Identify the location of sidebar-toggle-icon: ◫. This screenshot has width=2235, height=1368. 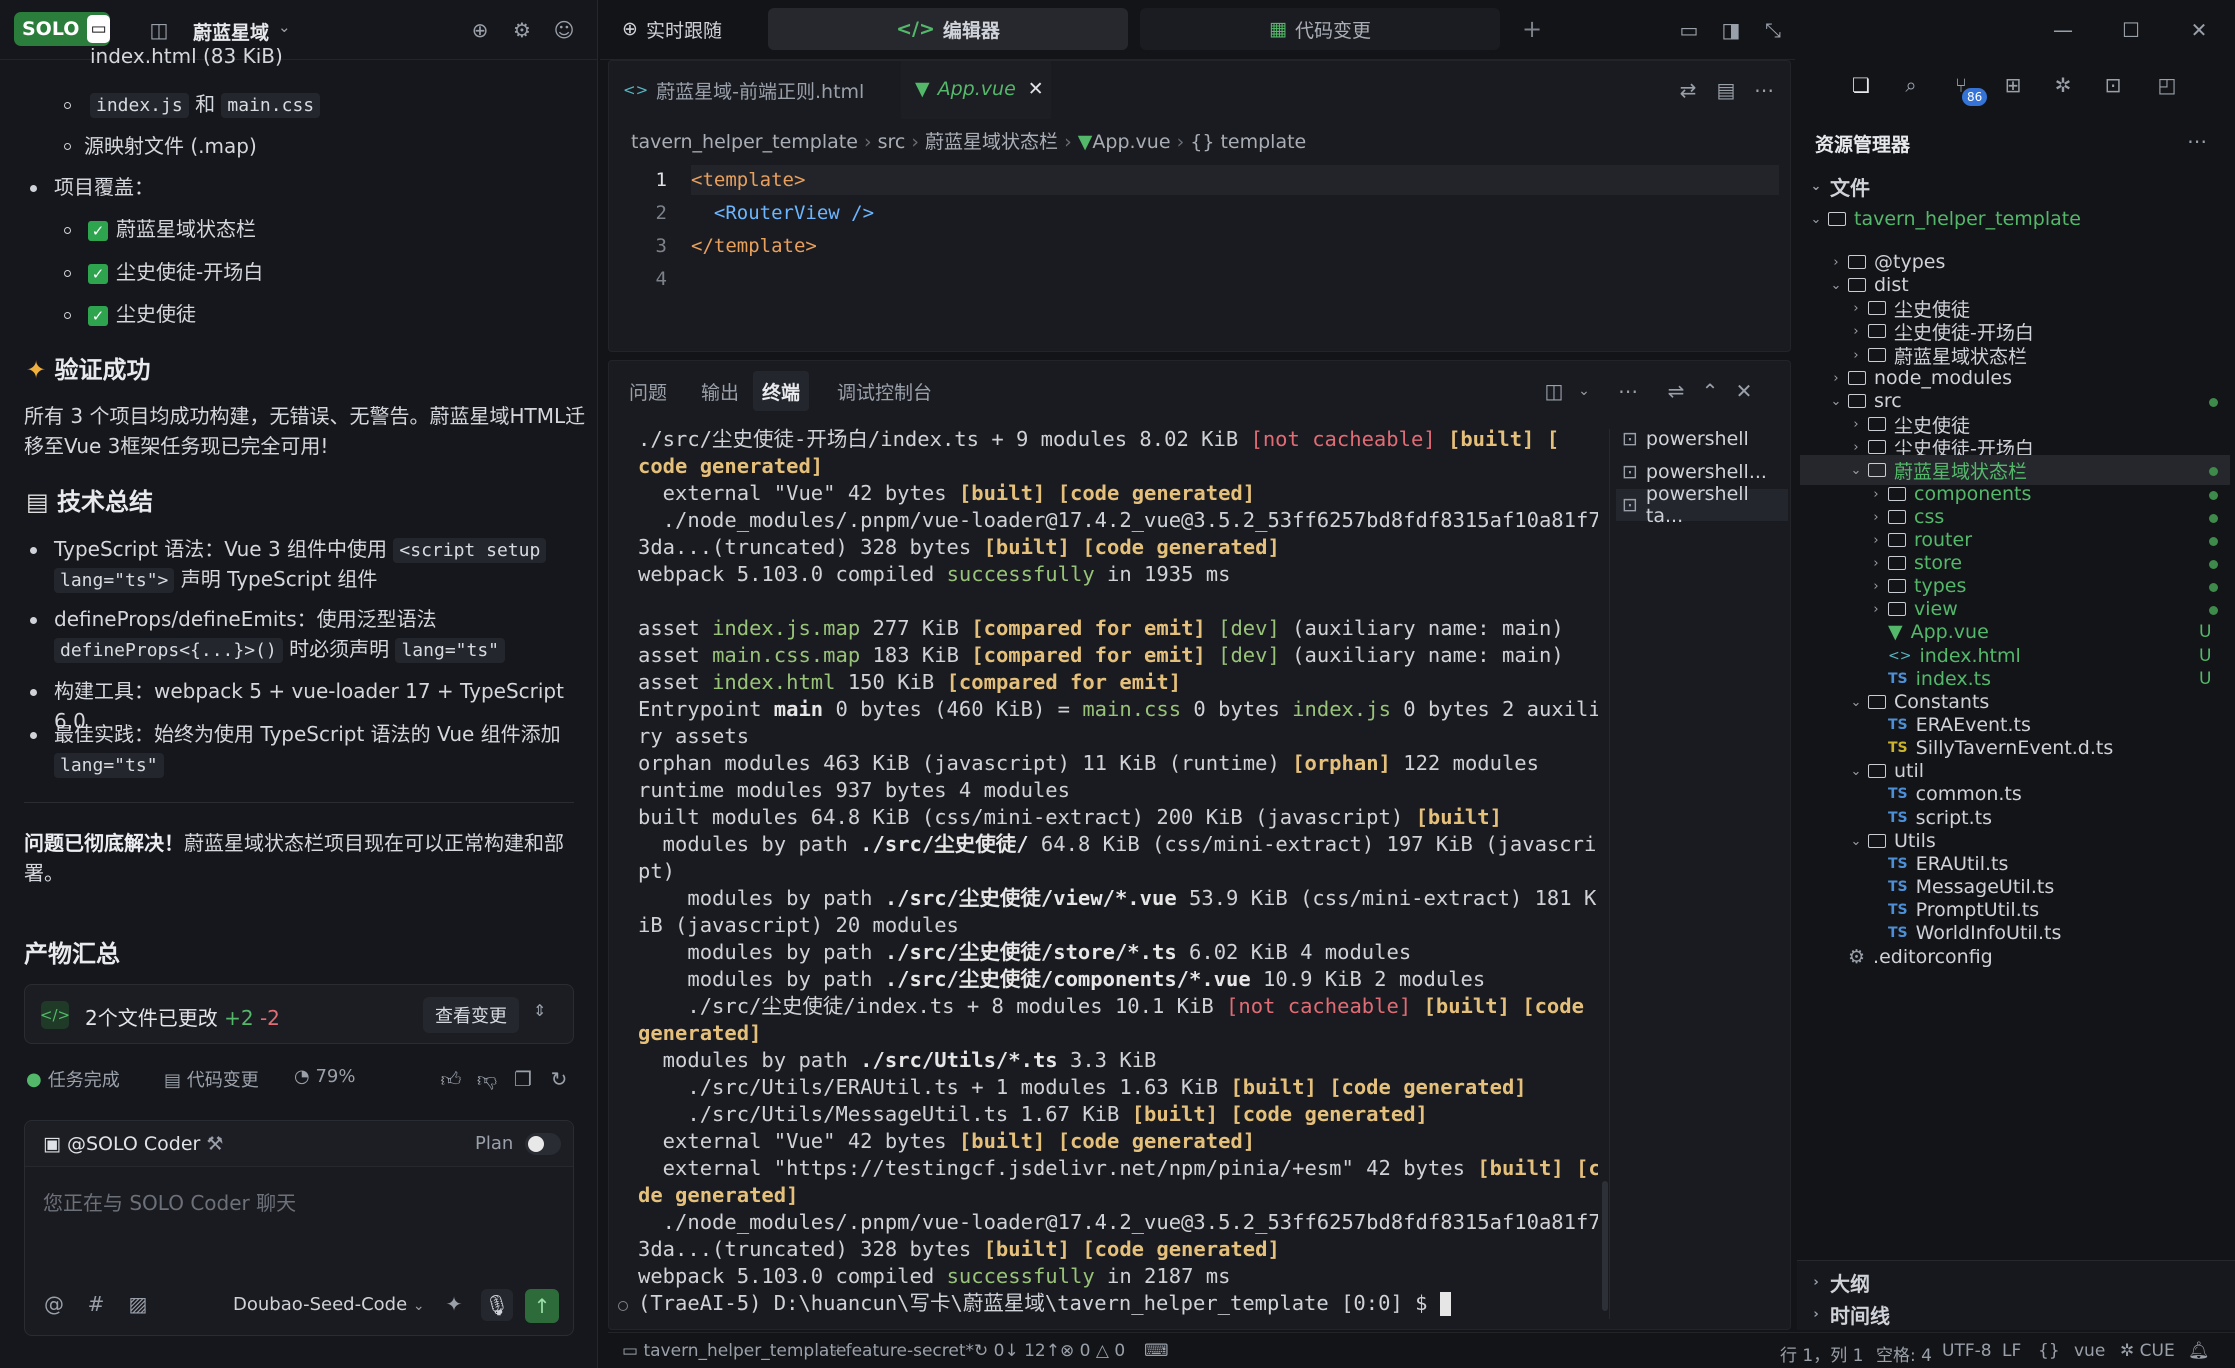
(159, 30).